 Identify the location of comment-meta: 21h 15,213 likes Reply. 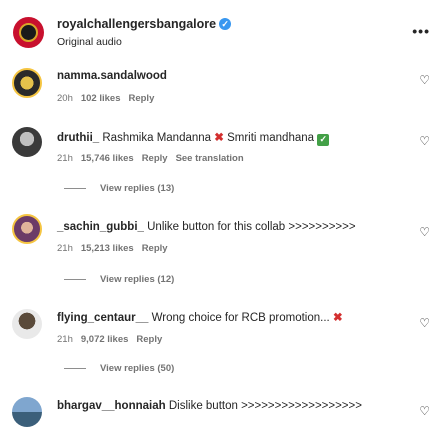
(112, 248).